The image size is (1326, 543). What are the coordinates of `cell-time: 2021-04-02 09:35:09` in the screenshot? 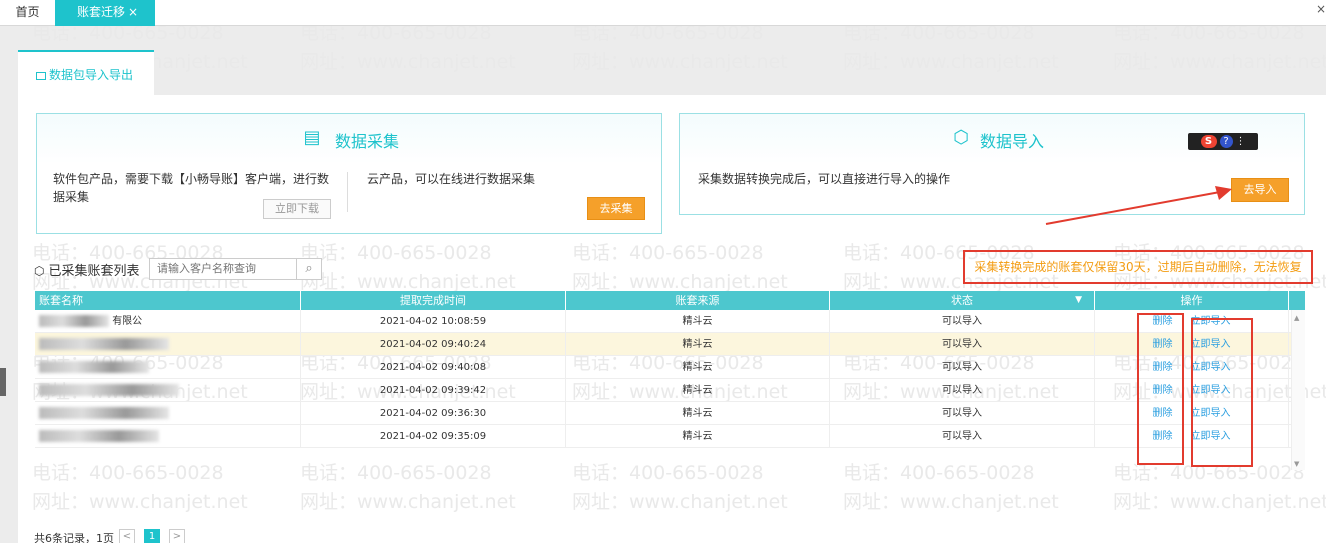 It's located at (433, 436).